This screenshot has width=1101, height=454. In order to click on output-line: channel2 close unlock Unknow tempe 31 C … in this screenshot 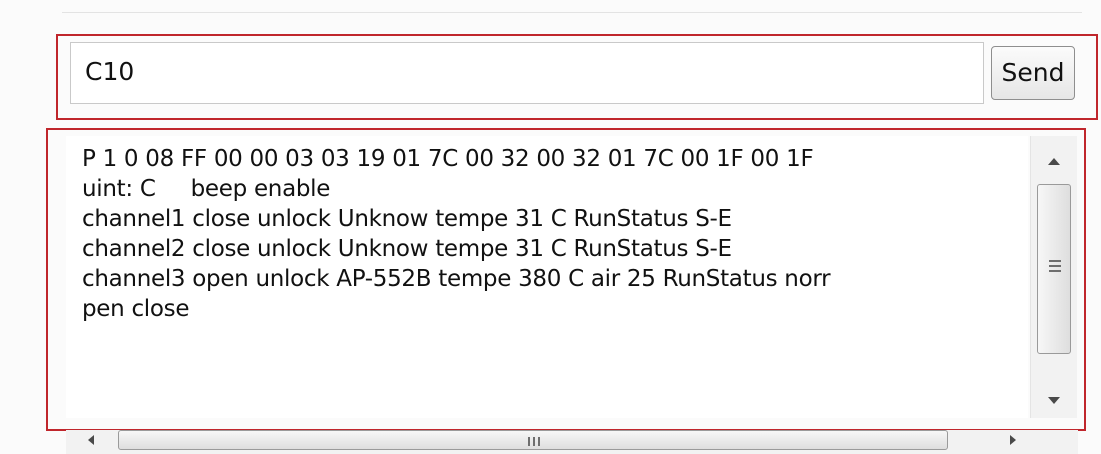, I will do `click(407, 249)`.